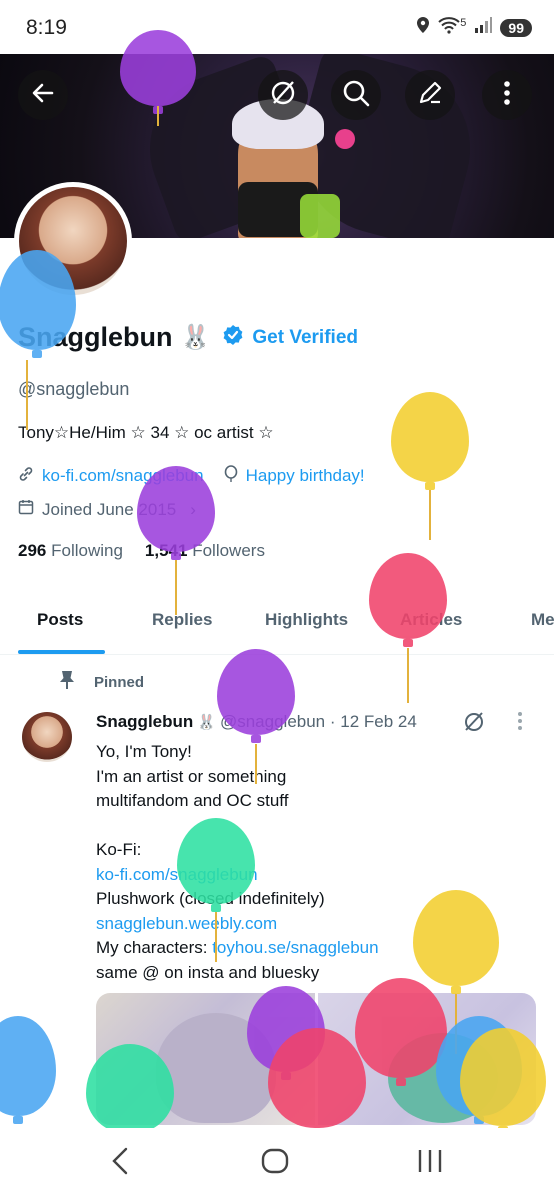 This screenshot has height=1200, width=554. I want to click on calendar-icon, so click(26, 509).